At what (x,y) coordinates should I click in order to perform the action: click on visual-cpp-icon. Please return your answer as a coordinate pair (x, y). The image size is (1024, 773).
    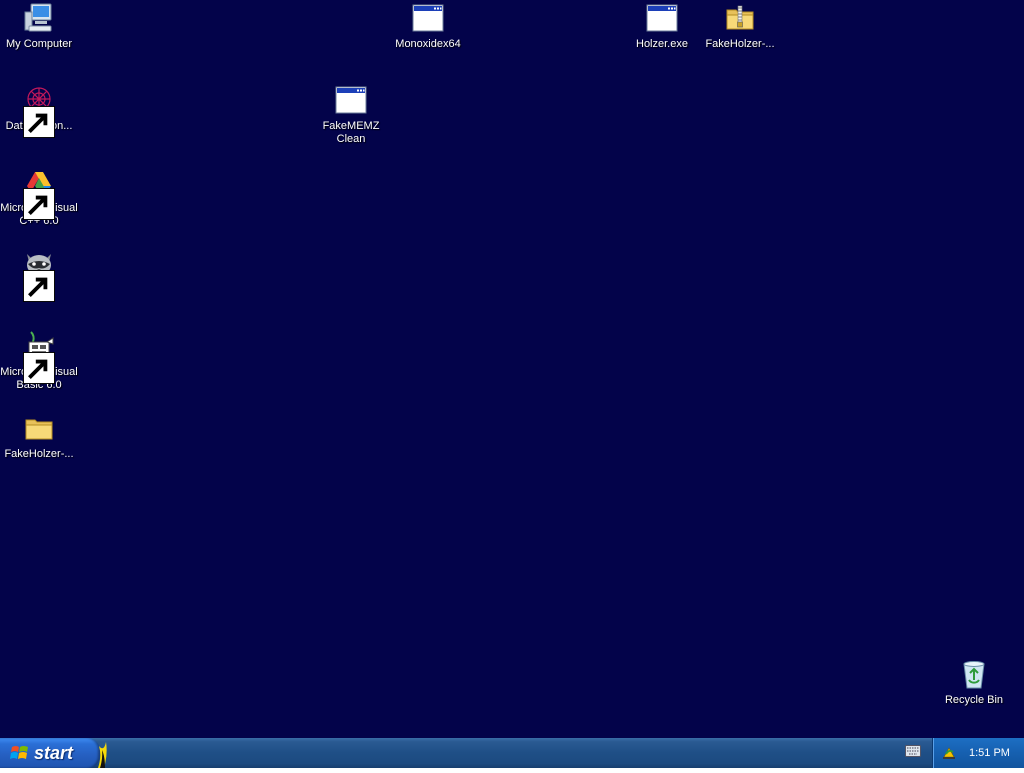
    Looking at the image, I should click on (39, 193).